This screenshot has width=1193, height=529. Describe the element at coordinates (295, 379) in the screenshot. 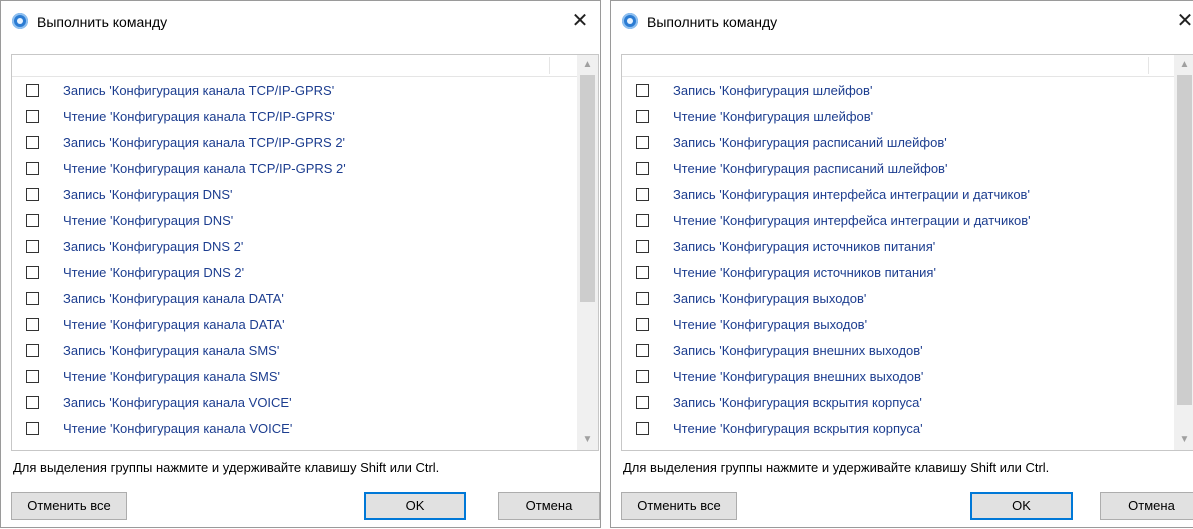

I see `command-row: Чтение 'Конфигурация канала SMS'` at that location.